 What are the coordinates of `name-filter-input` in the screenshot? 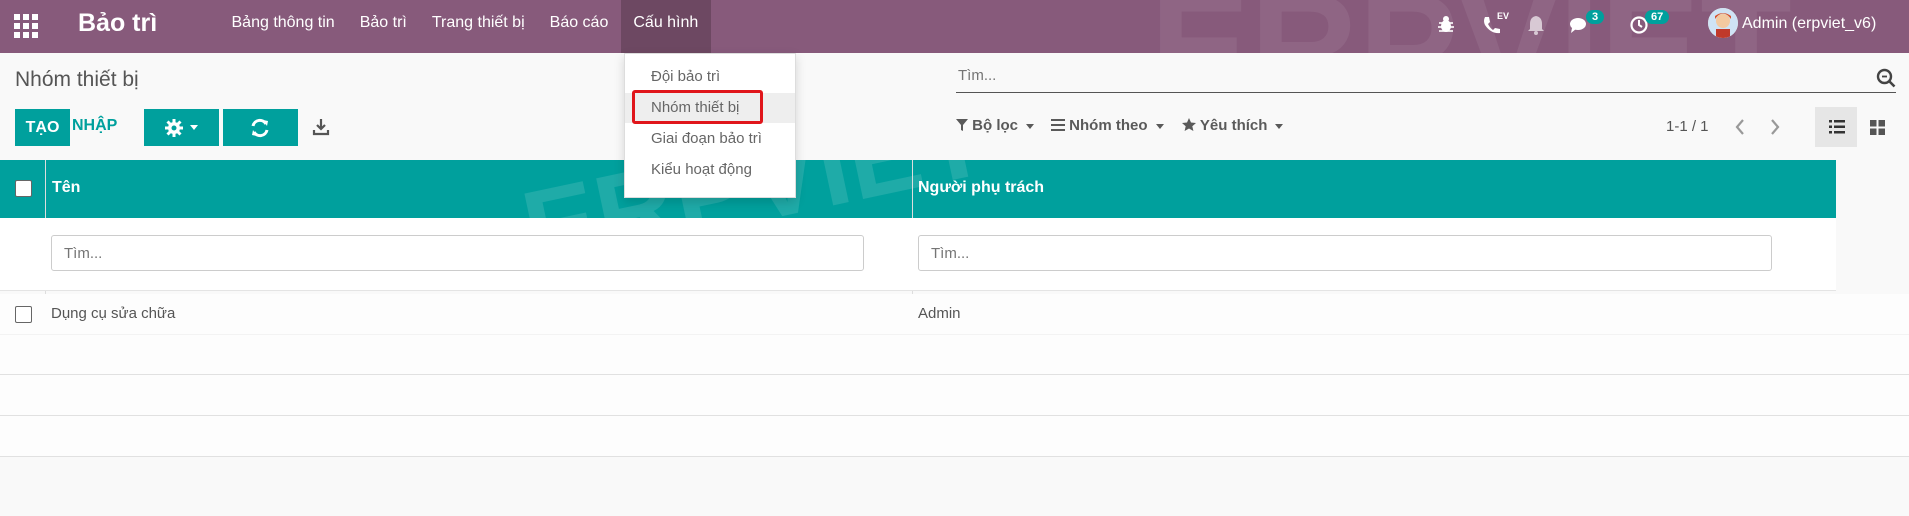 It's located at (457, 253).